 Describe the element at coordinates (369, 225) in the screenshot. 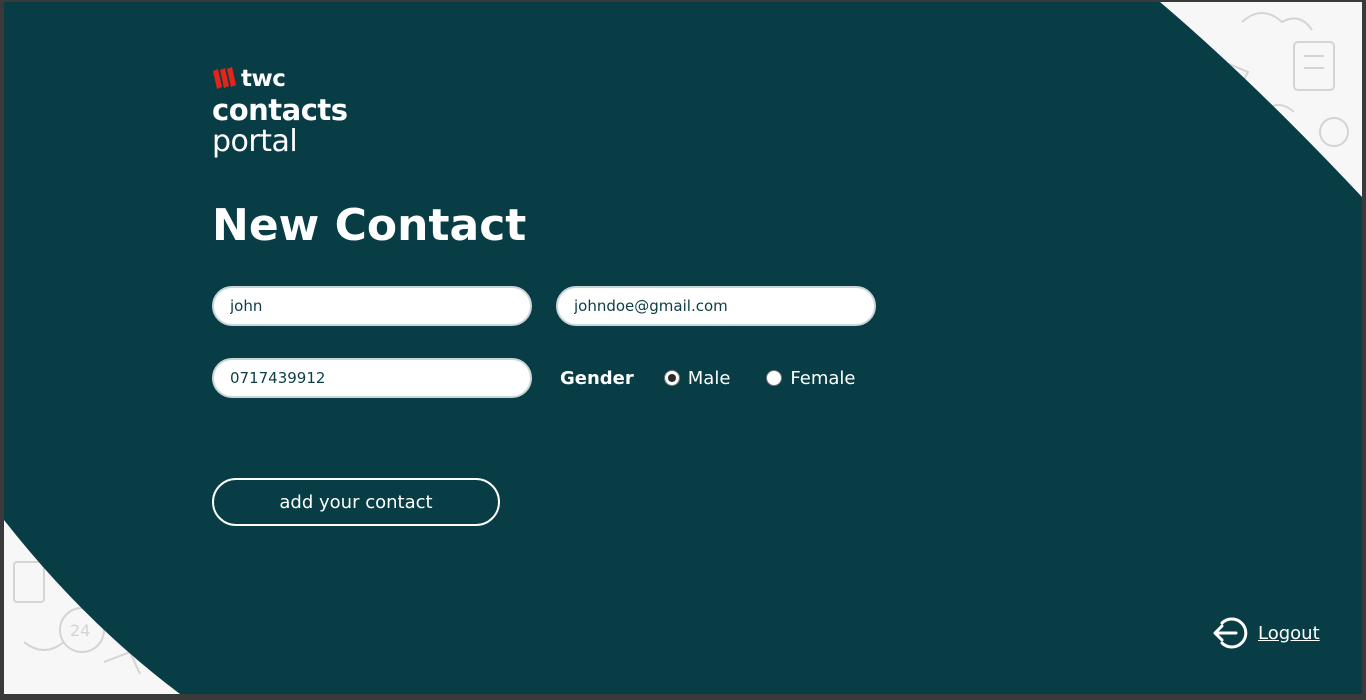

I see `page-title: New Contact` at that location.